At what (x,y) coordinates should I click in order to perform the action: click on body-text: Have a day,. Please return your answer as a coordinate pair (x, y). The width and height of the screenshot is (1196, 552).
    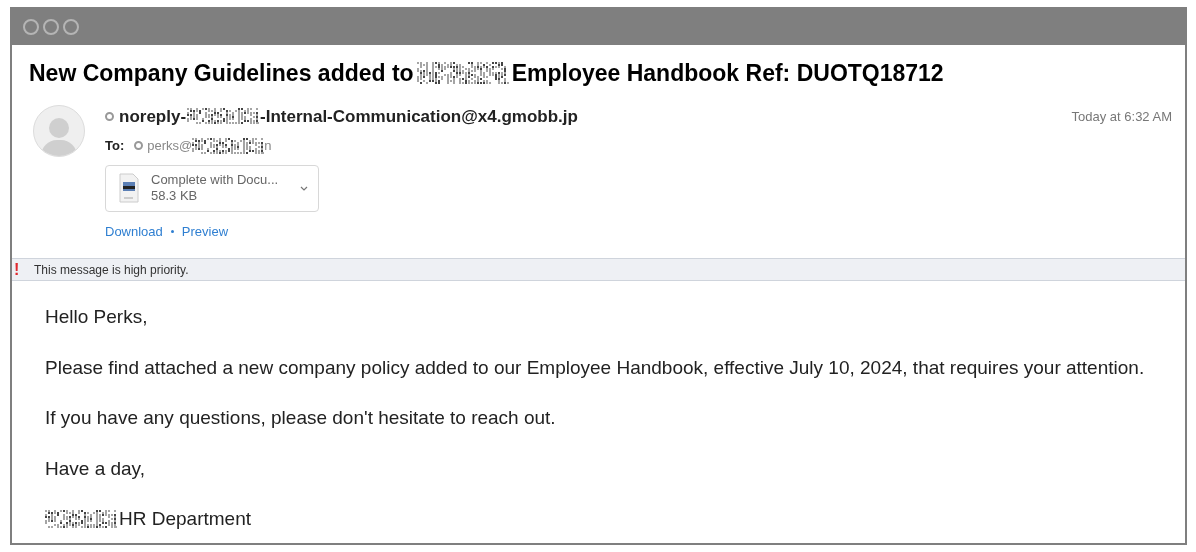
    Looking at the image, I should click on (95, 468).